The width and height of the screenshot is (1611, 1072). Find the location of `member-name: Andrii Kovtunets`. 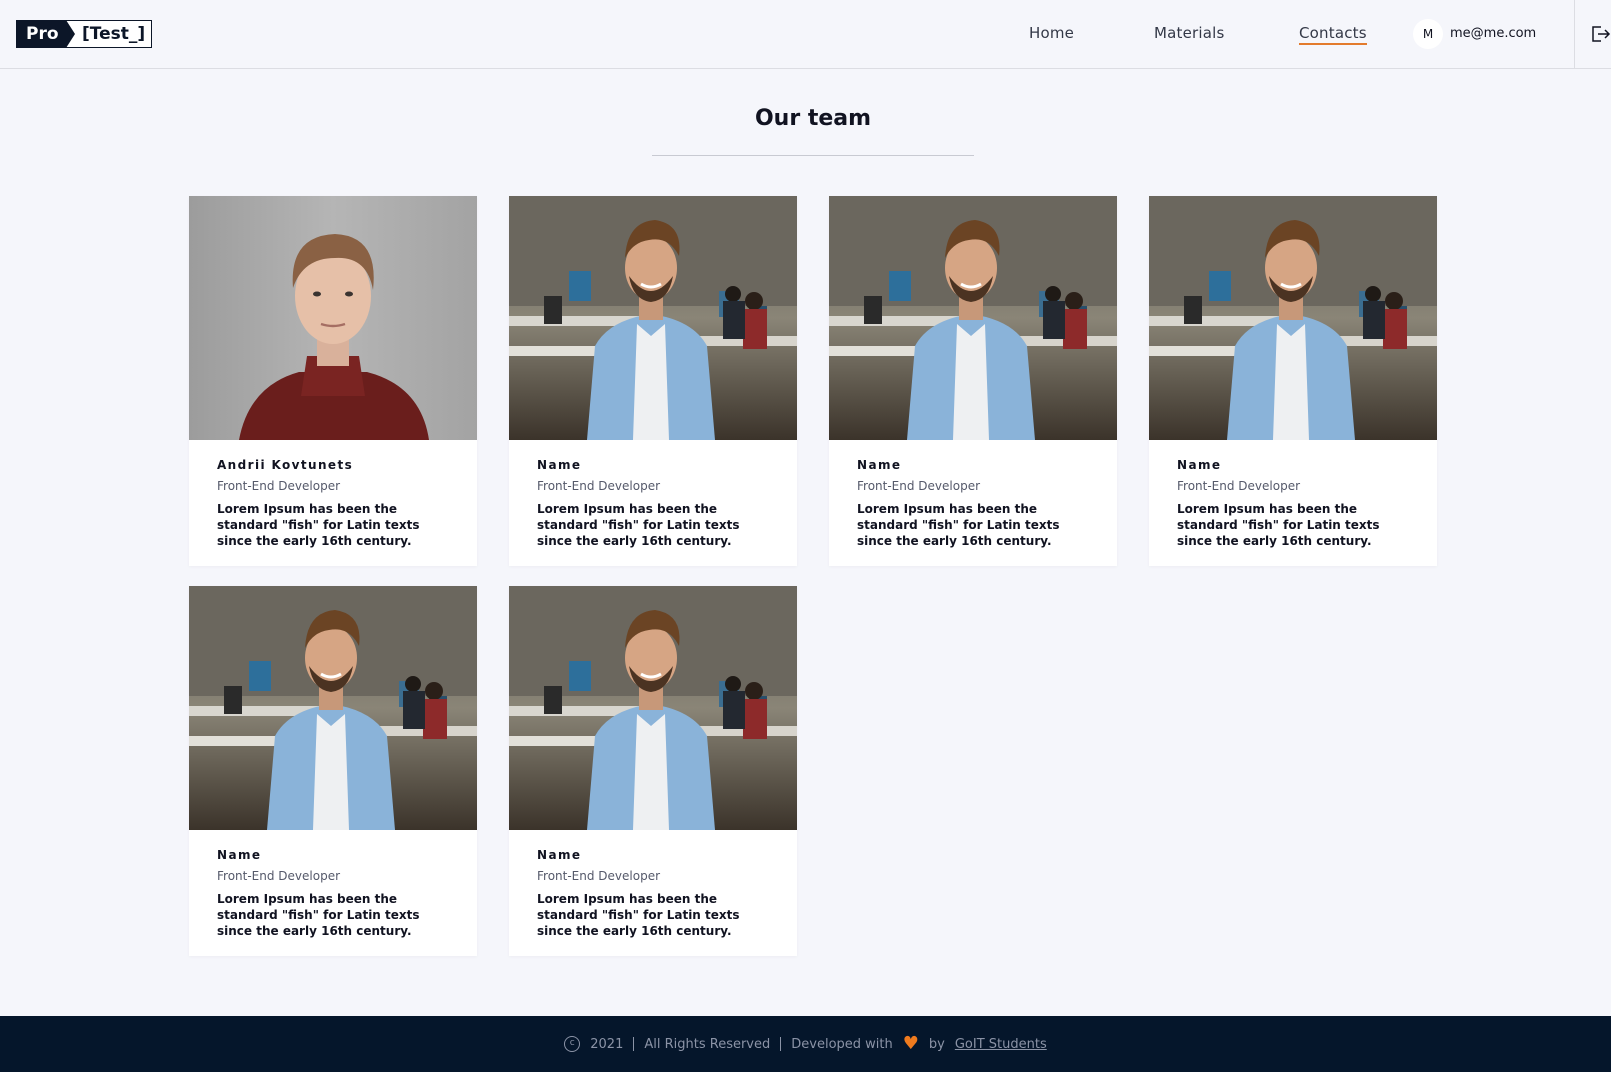

member-name: Andrii Kovtunets is located at coordinates (285, 465).